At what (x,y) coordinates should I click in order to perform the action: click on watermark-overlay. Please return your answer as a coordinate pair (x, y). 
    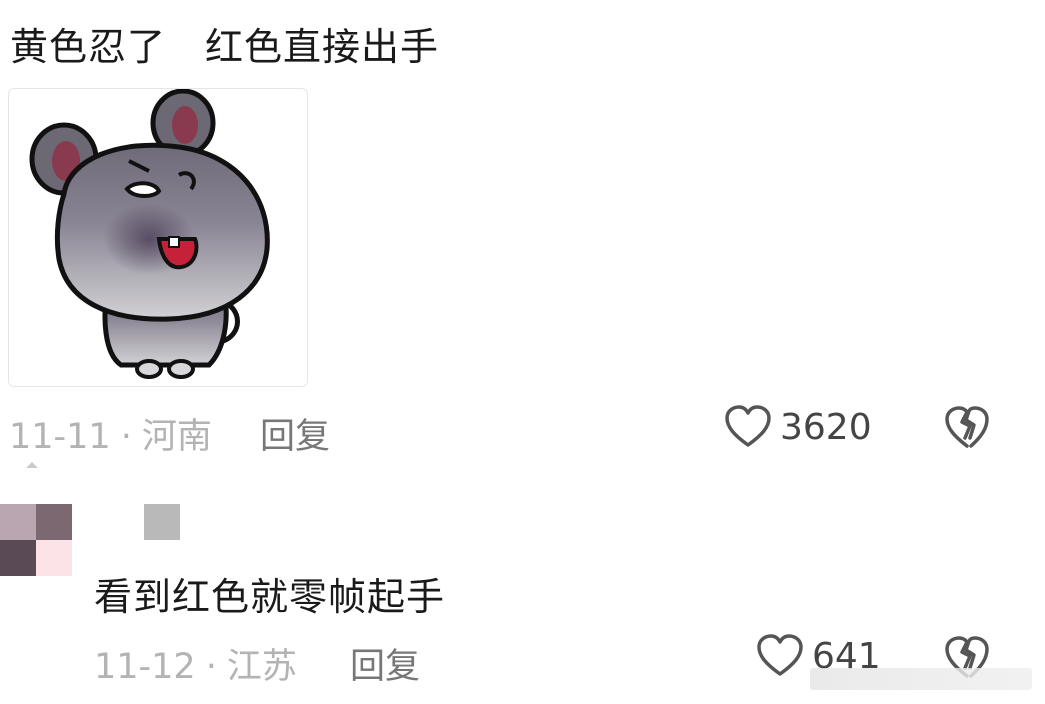
    Looking at the image, I should click on (921, 679).